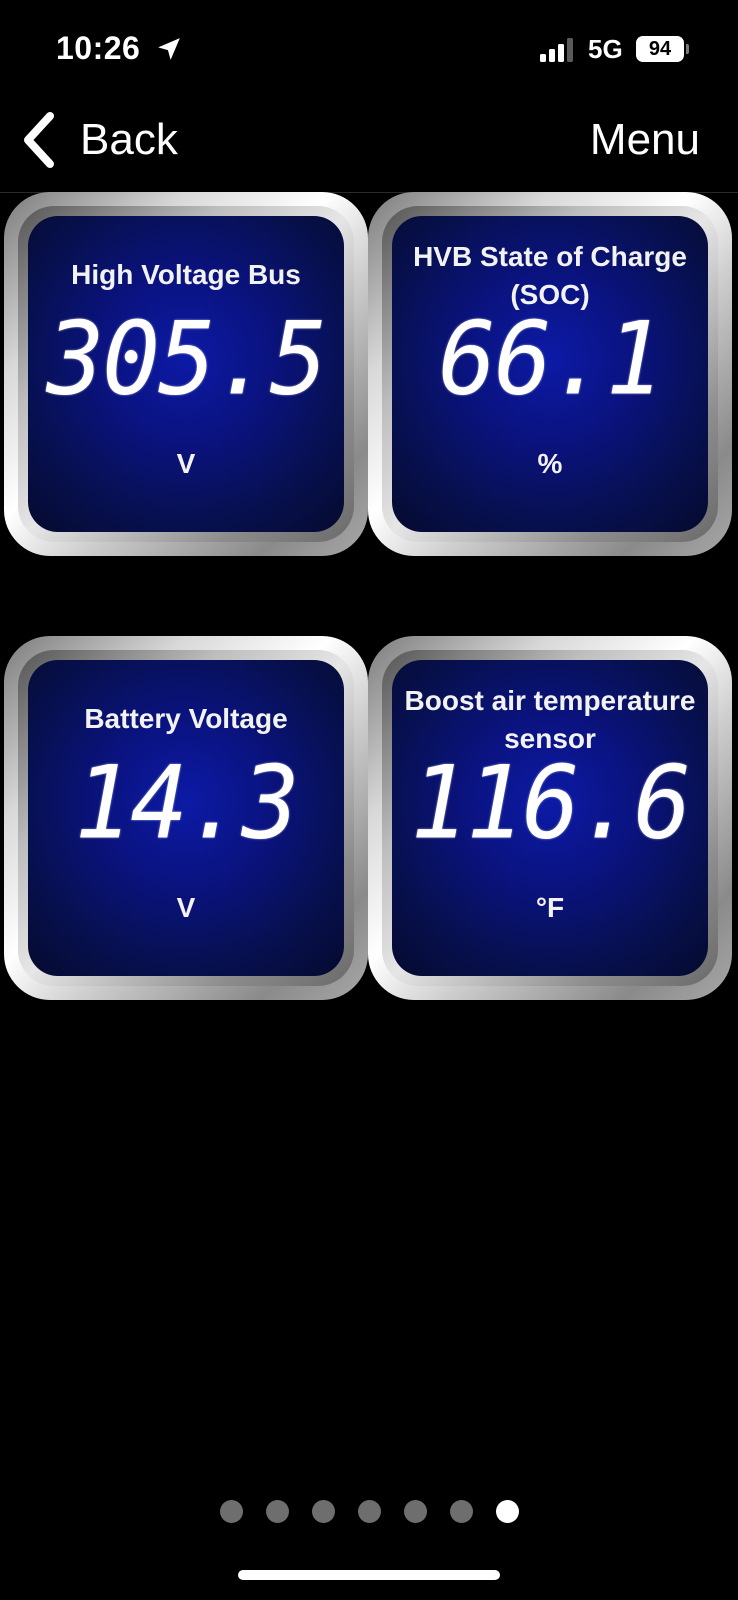  What do you see at coordinates (687, 49) in the screenshot?
I see `battery-nub` at bounding box center [687, 49].